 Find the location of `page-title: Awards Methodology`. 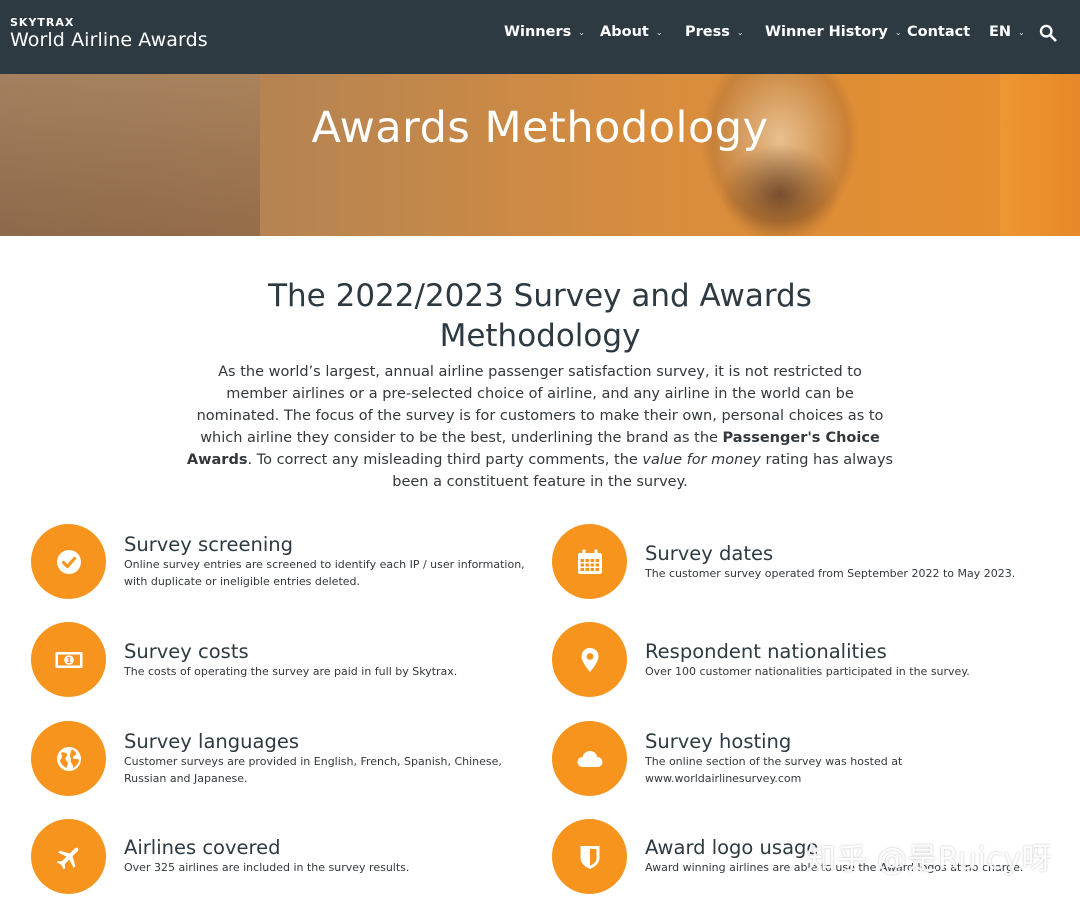

page-title: Awards Methodology is located at coordinates (540, 128).